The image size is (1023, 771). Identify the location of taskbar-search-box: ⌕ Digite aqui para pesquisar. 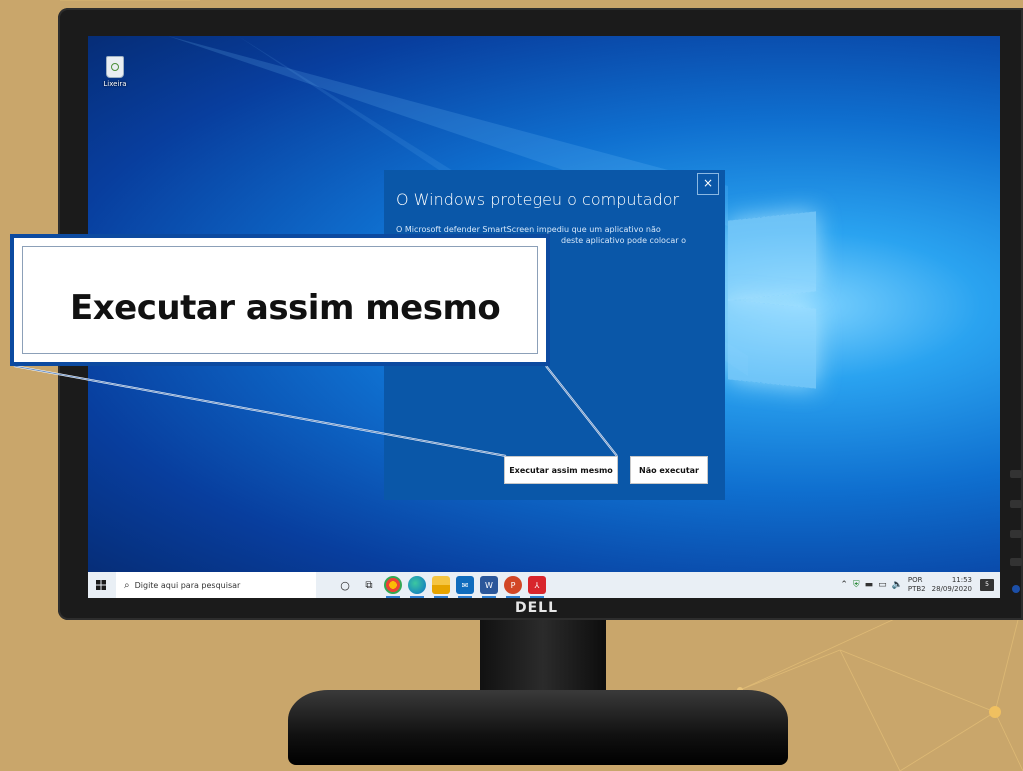
(216, 585).